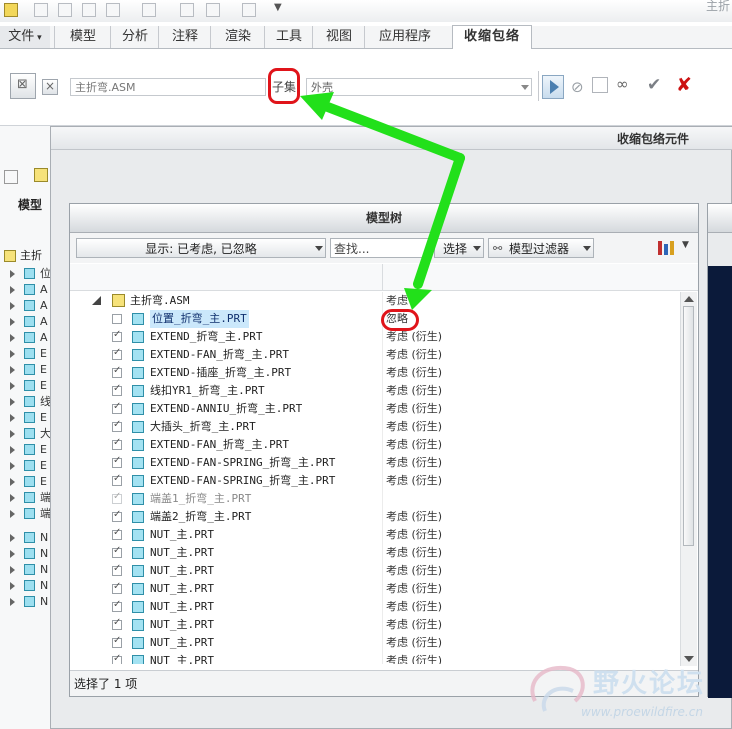 The image size is (732, 729). What do you see at coordinates (418, 299) in the screenshot?
I see `arrow-head-down` at bounding box center [418, 299].